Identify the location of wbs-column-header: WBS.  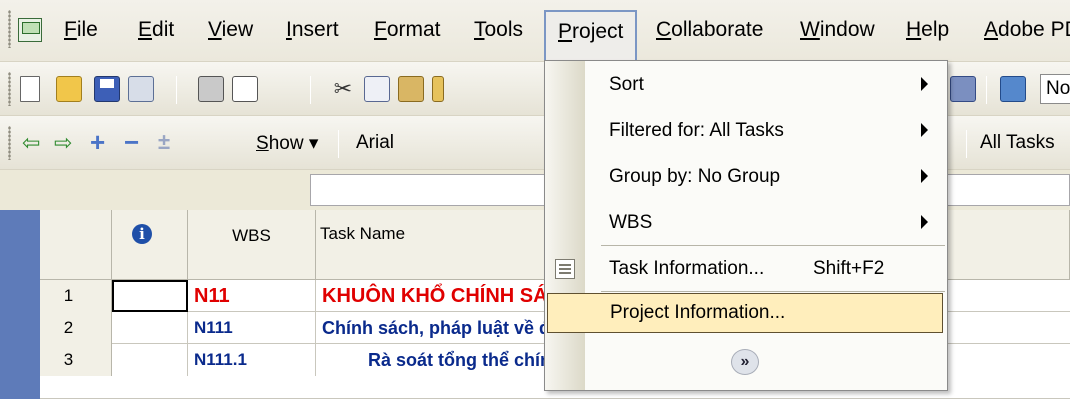
(252, 245).